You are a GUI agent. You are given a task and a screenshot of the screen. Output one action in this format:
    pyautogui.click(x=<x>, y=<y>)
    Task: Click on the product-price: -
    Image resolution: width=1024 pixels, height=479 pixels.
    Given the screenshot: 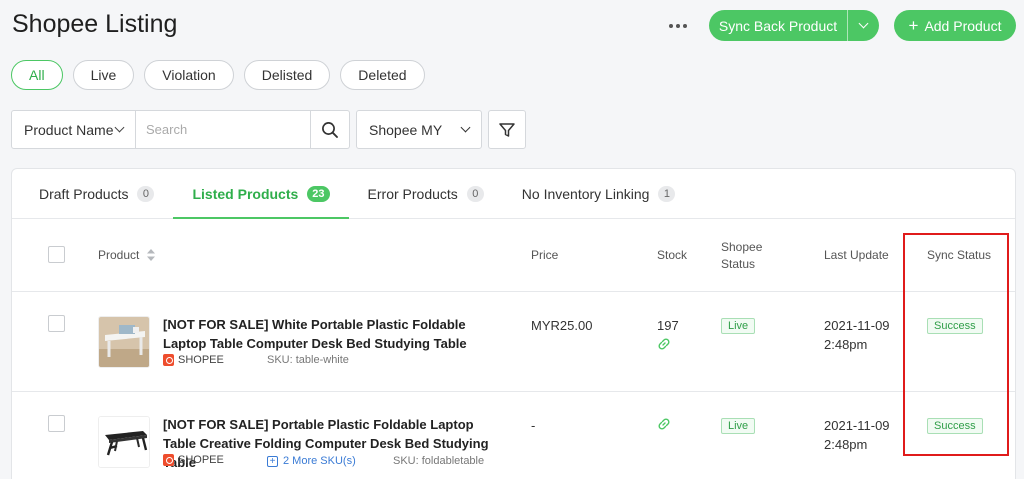 What is the action you would take?
    pyautogui.click(x=533, y=425)
    